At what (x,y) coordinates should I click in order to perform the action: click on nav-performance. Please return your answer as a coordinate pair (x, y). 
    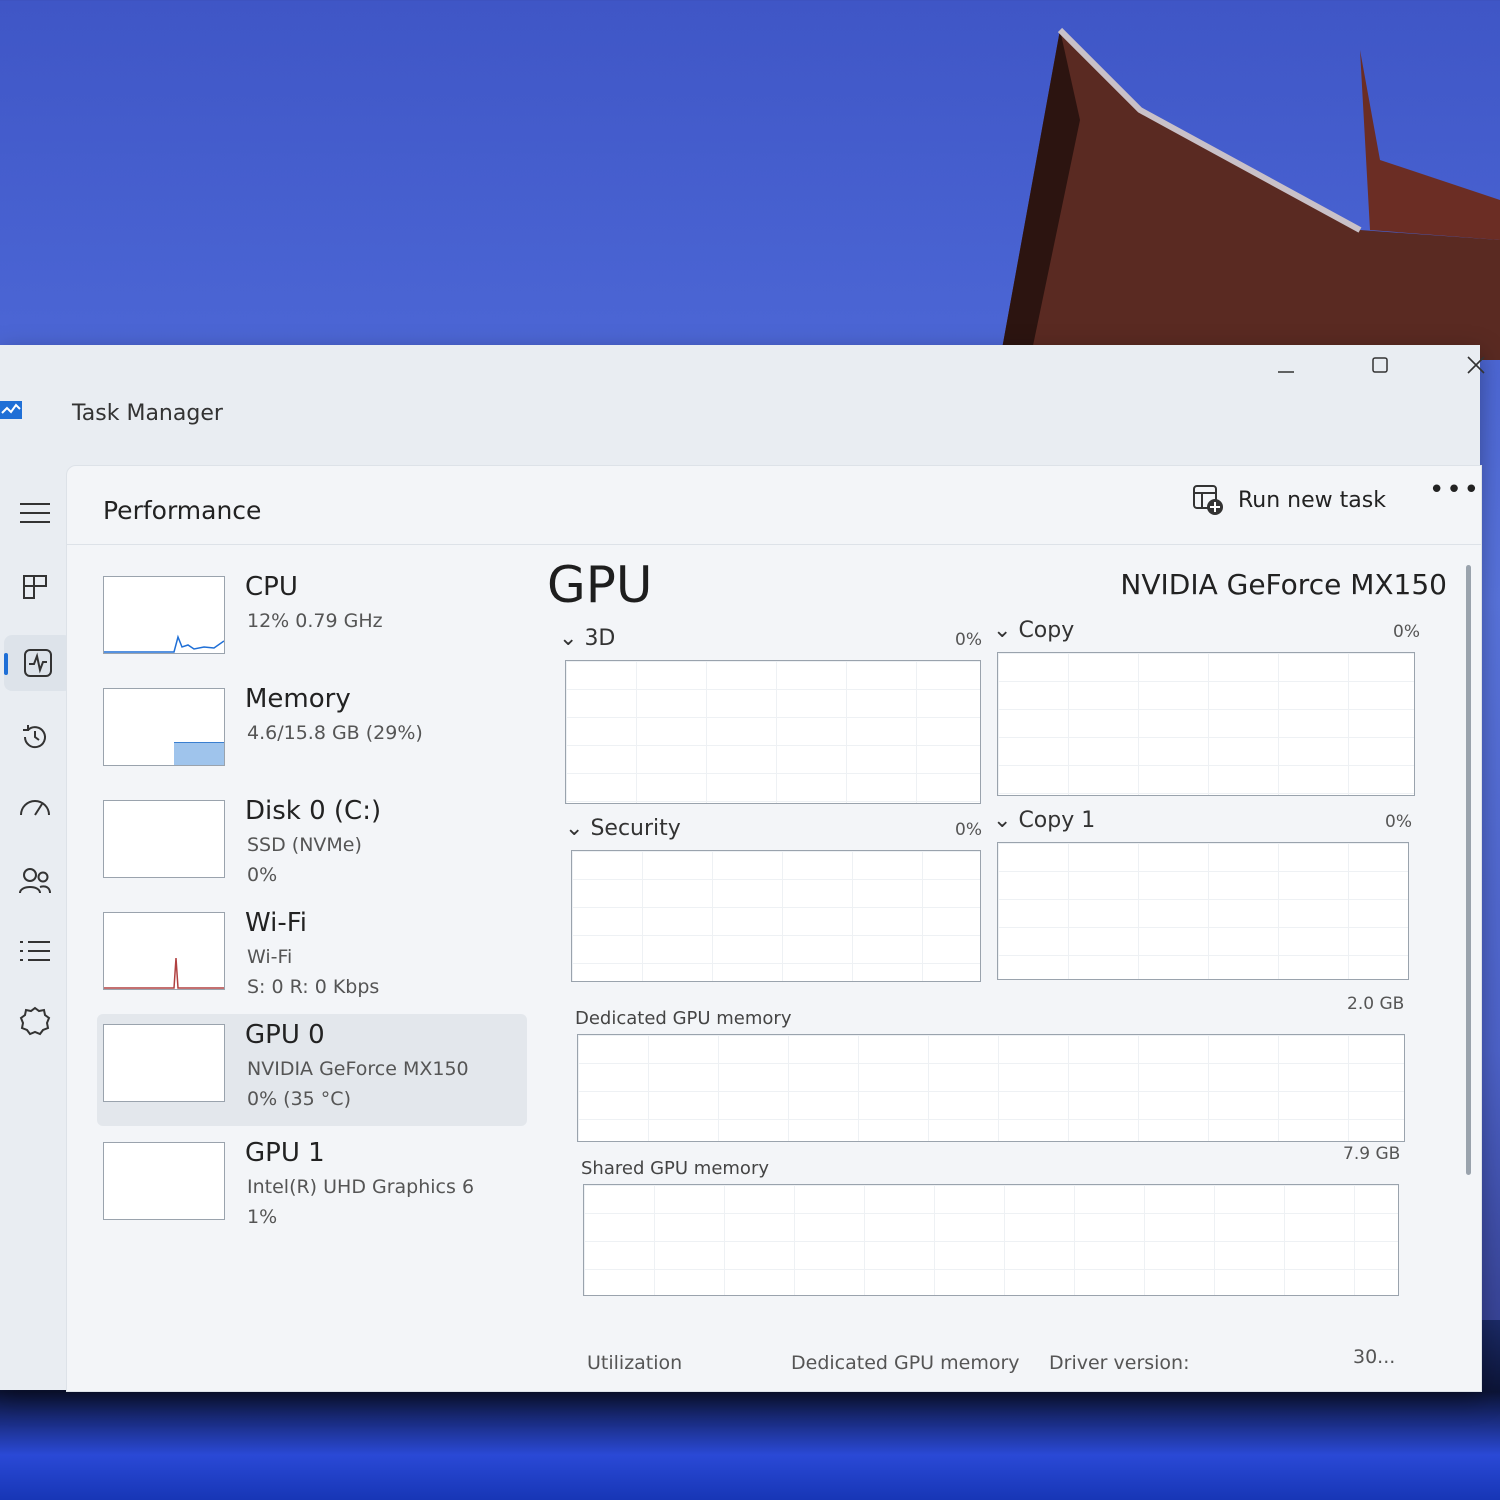
    Looking at the image, I should click on (38, 663).